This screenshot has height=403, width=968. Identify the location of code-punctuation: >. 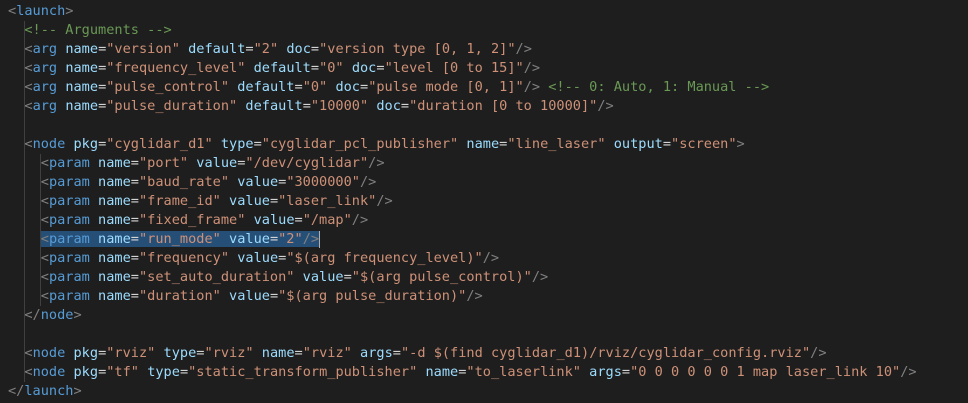
(69, 11).